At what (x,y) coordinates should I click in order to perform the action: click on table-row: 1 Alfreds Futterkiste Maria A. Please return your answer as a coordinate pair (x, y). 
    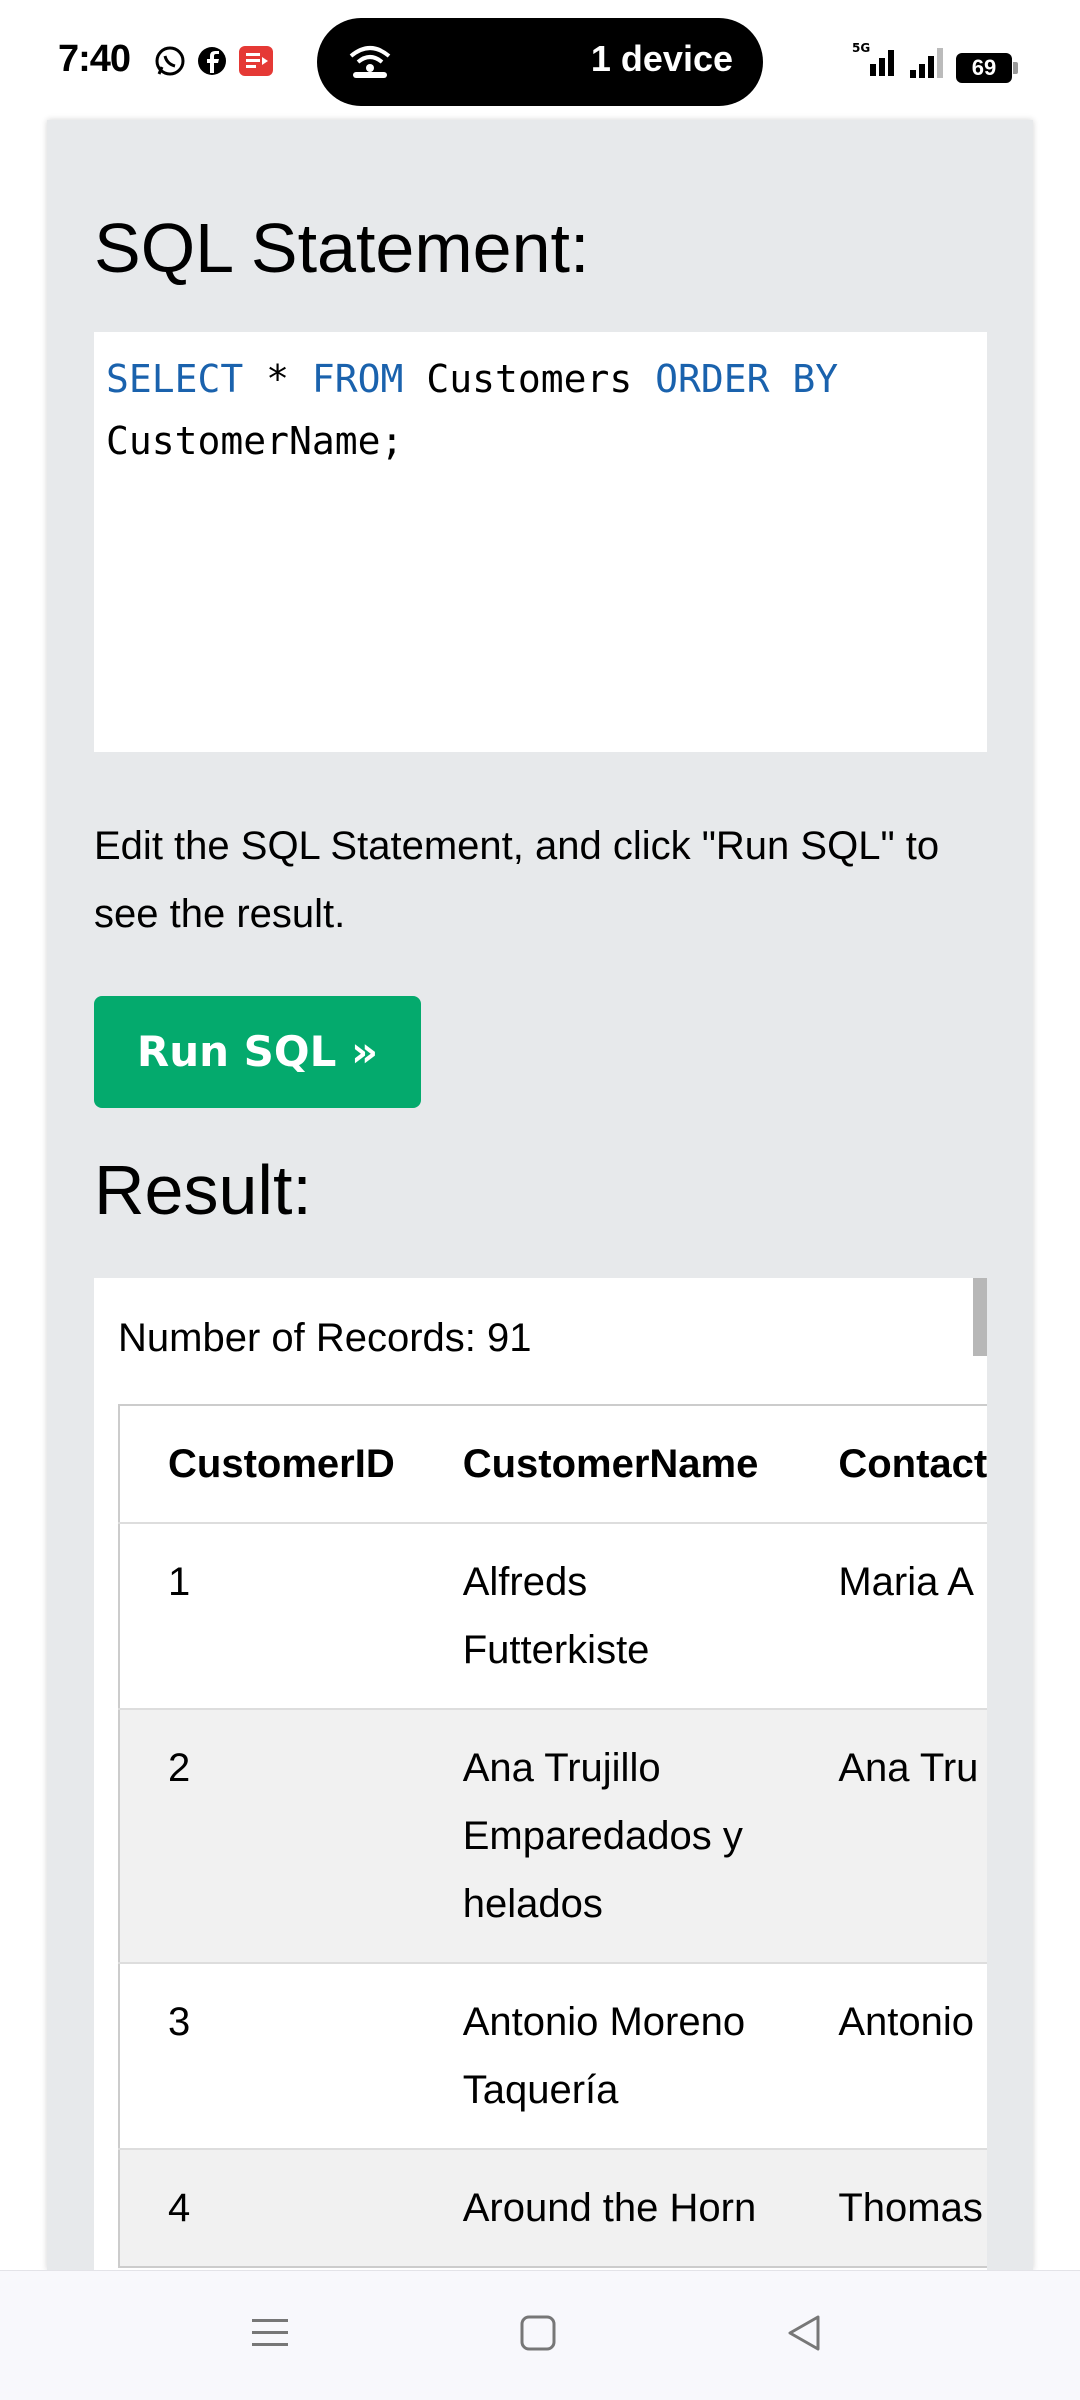
    Looking at the image, I should click on (553, 1615).